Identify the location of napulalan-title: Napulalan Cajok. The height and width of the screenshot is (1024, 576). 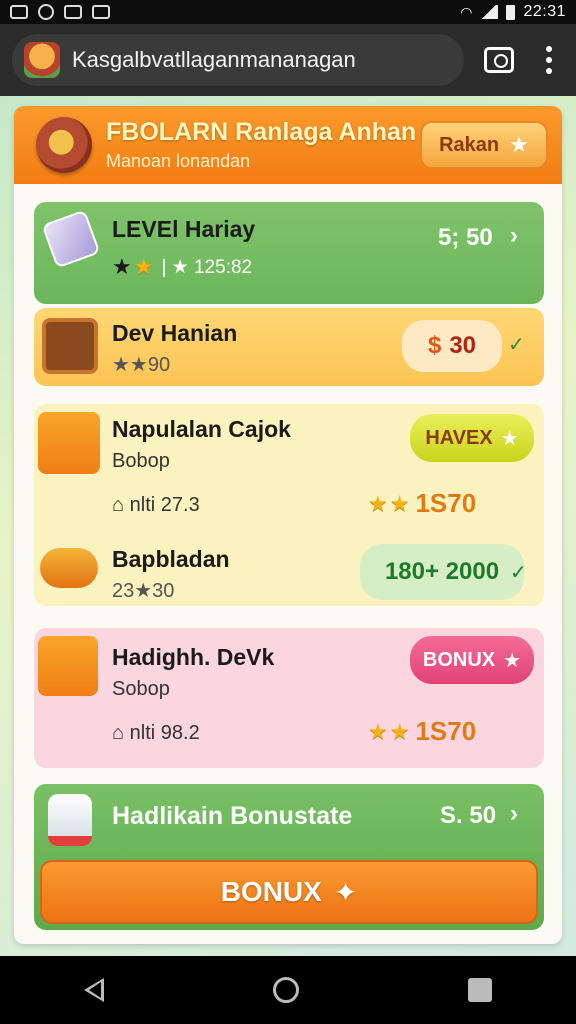
(201, 429).